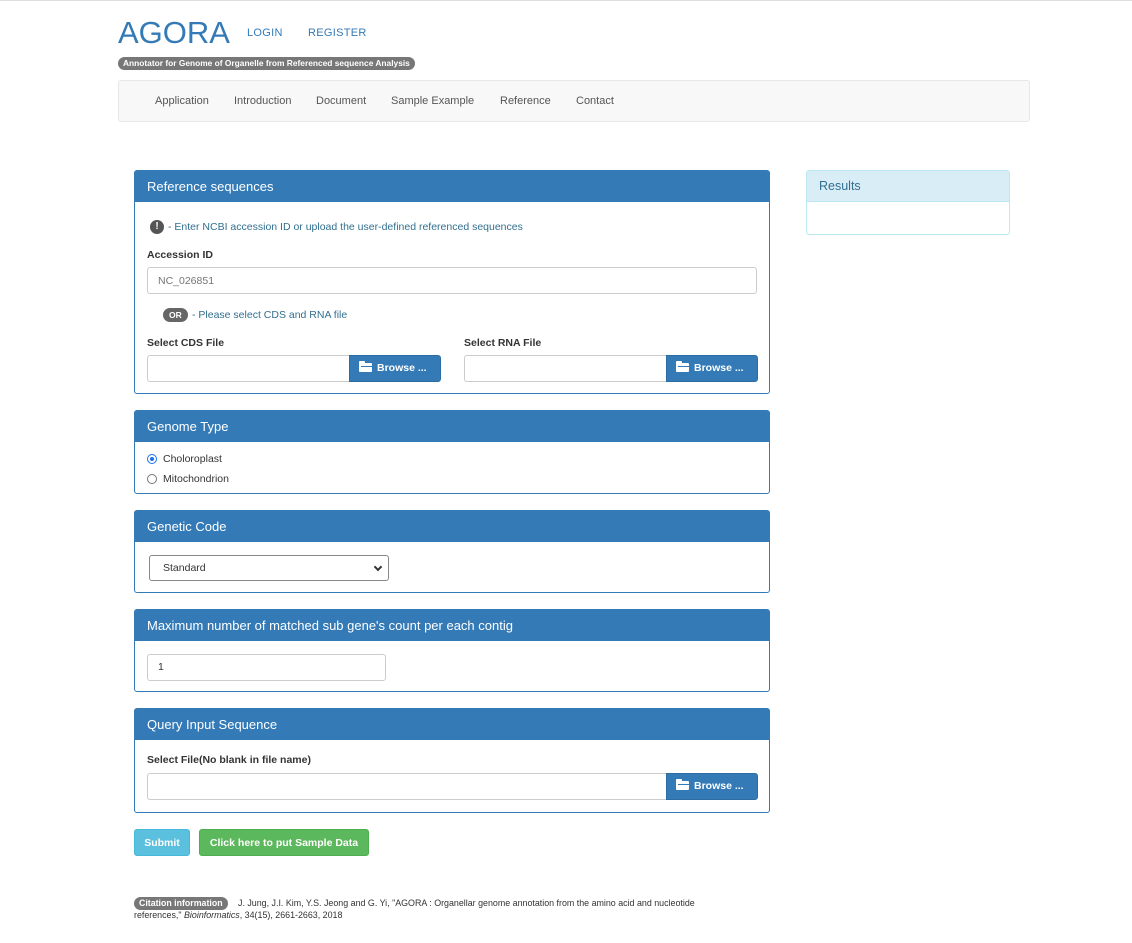 The image size is (1132, 943). What do you see at coordinates (180, 255) in the screenshot?
I see `accession-label: Accession ID` at bounding box center [180, 255].